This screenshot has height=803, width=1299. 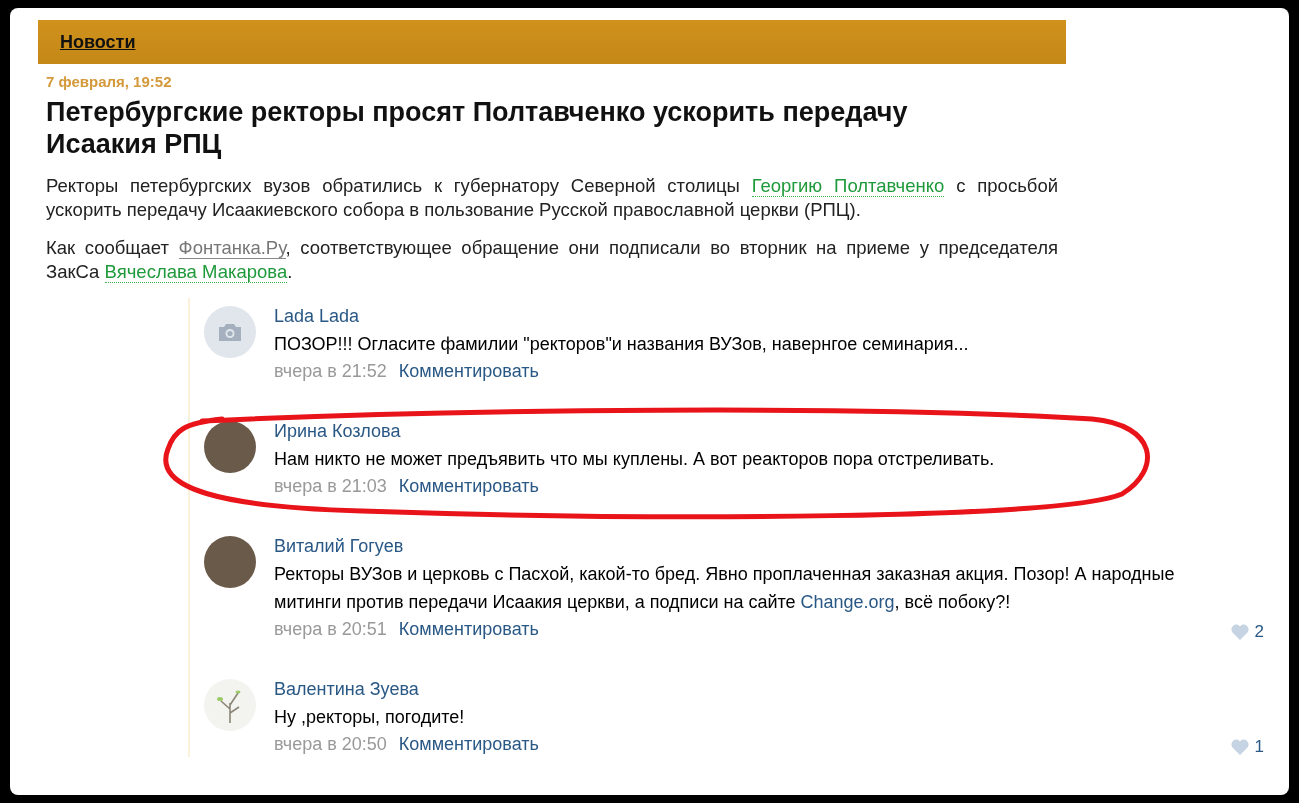 What do you see at coordinates (370, 717) in the screenshot?
I see `comment-text: Ну ,ректоры, погодите!` at bounding box center [370, 717].